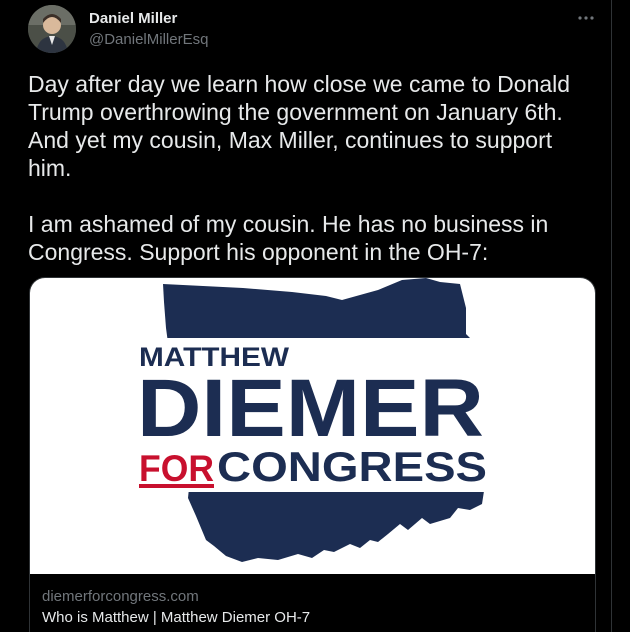 The width and height of the screenshot is (630, 632). Describe the element at coordinates (586, 18) in the screenshot. I see `more-options-icon` at that location.